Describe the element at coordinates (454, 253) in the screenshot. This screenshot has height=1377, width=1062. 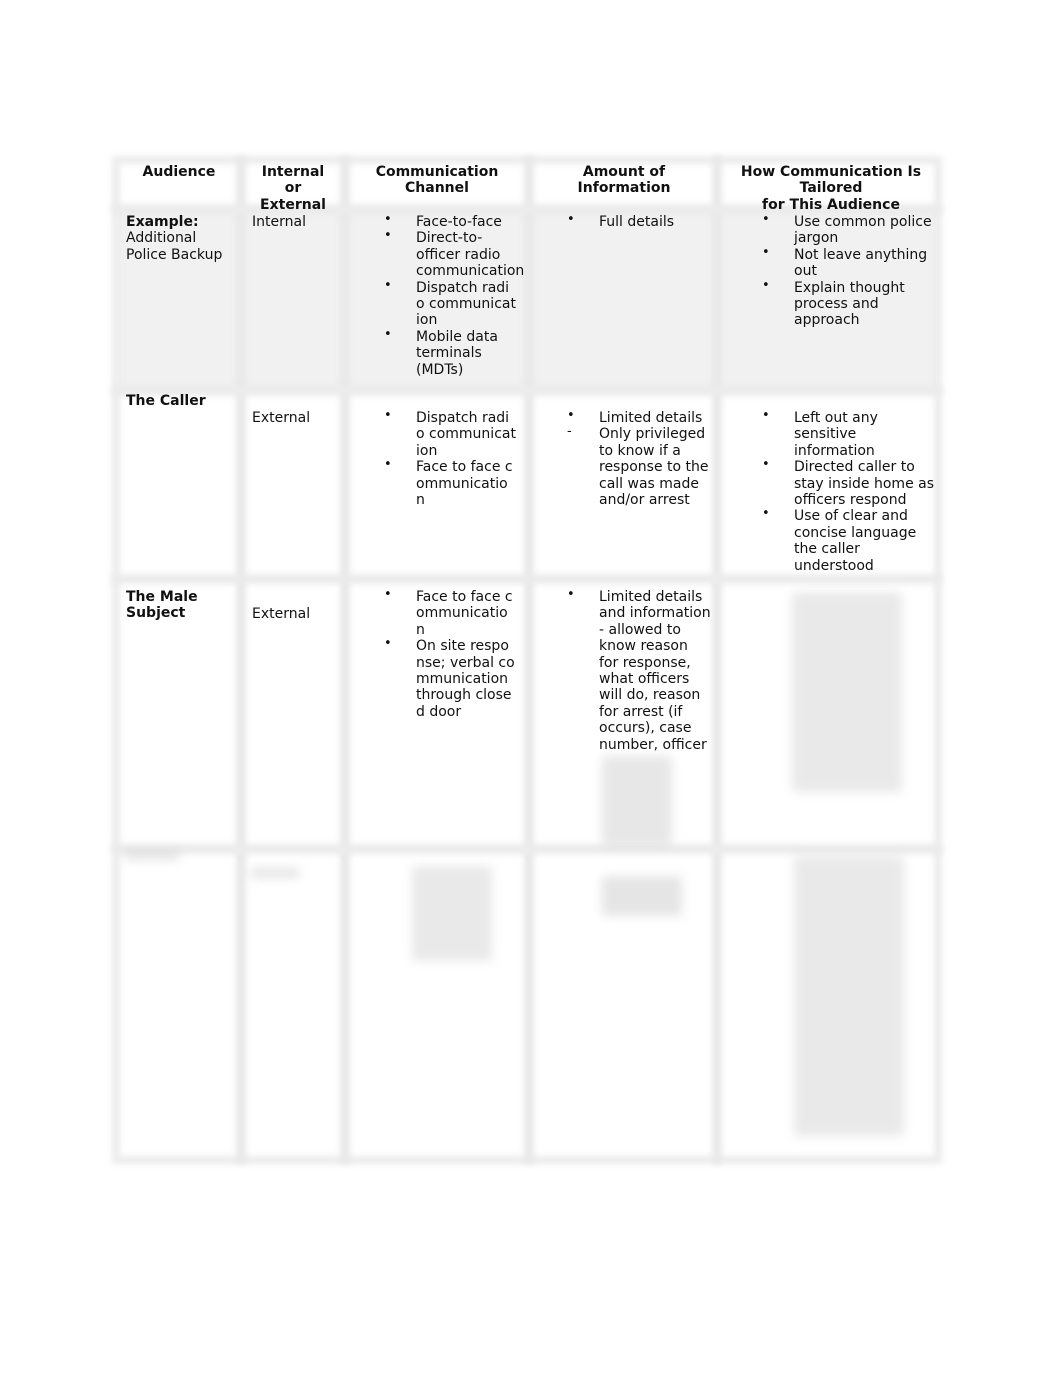
I see `list-item: Direct-to-officer radio communication` at that location.